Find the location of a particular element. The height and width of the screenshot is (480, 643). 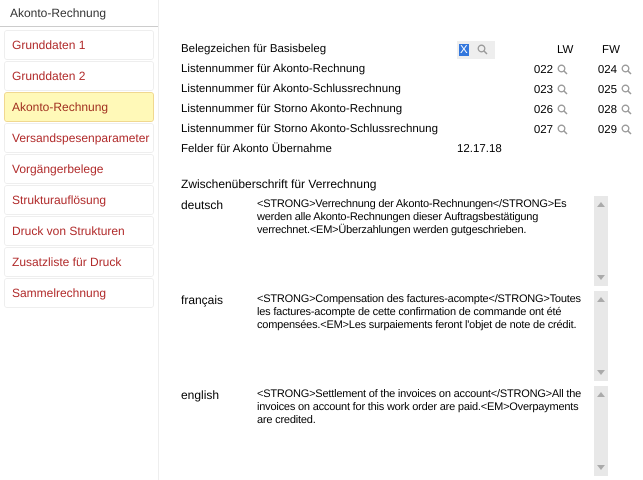

field-label: Felder für Akonto Übernahme is located at coordinates (256, 149).